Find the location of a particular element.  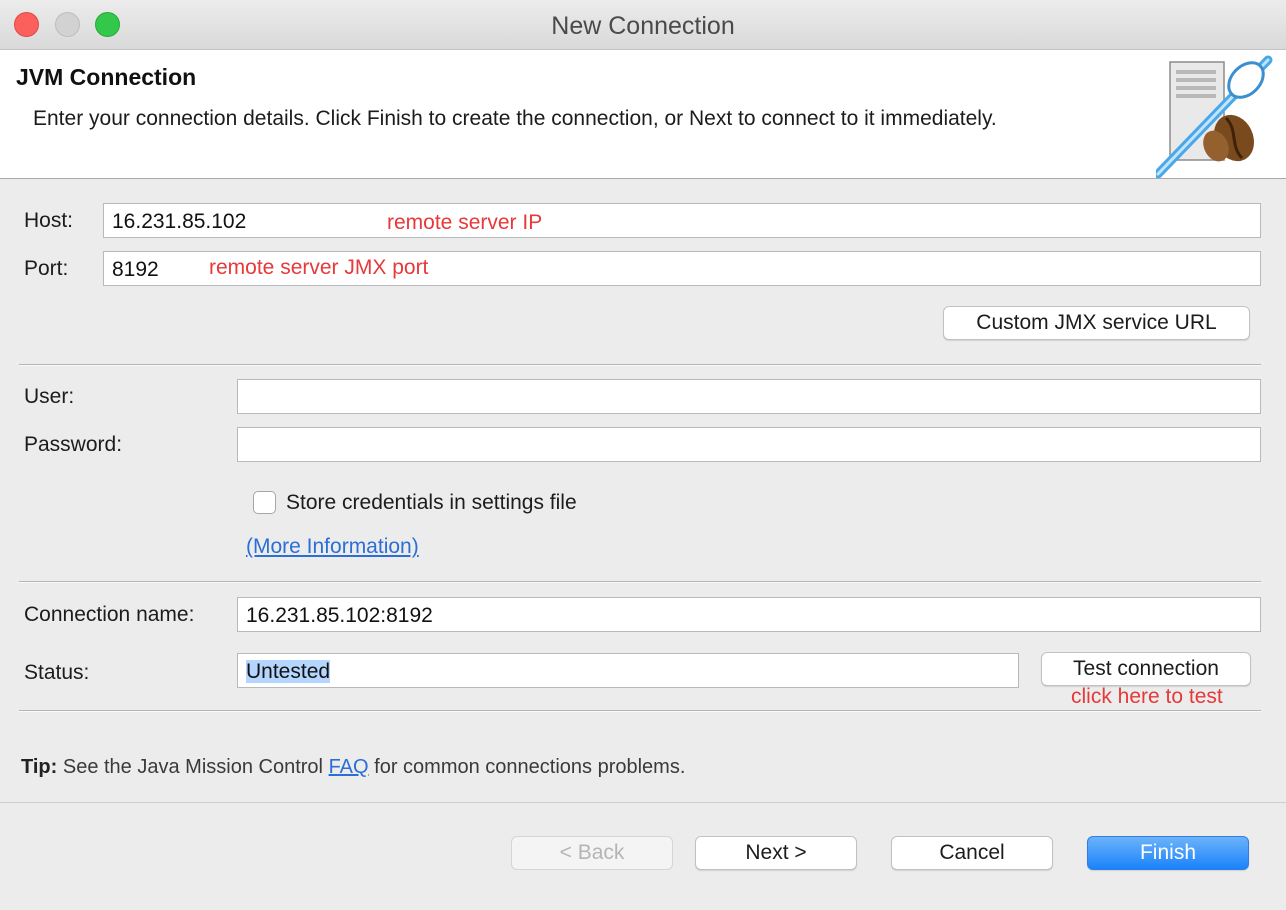

window-title: New Connection is located at coordinates (643, 26).